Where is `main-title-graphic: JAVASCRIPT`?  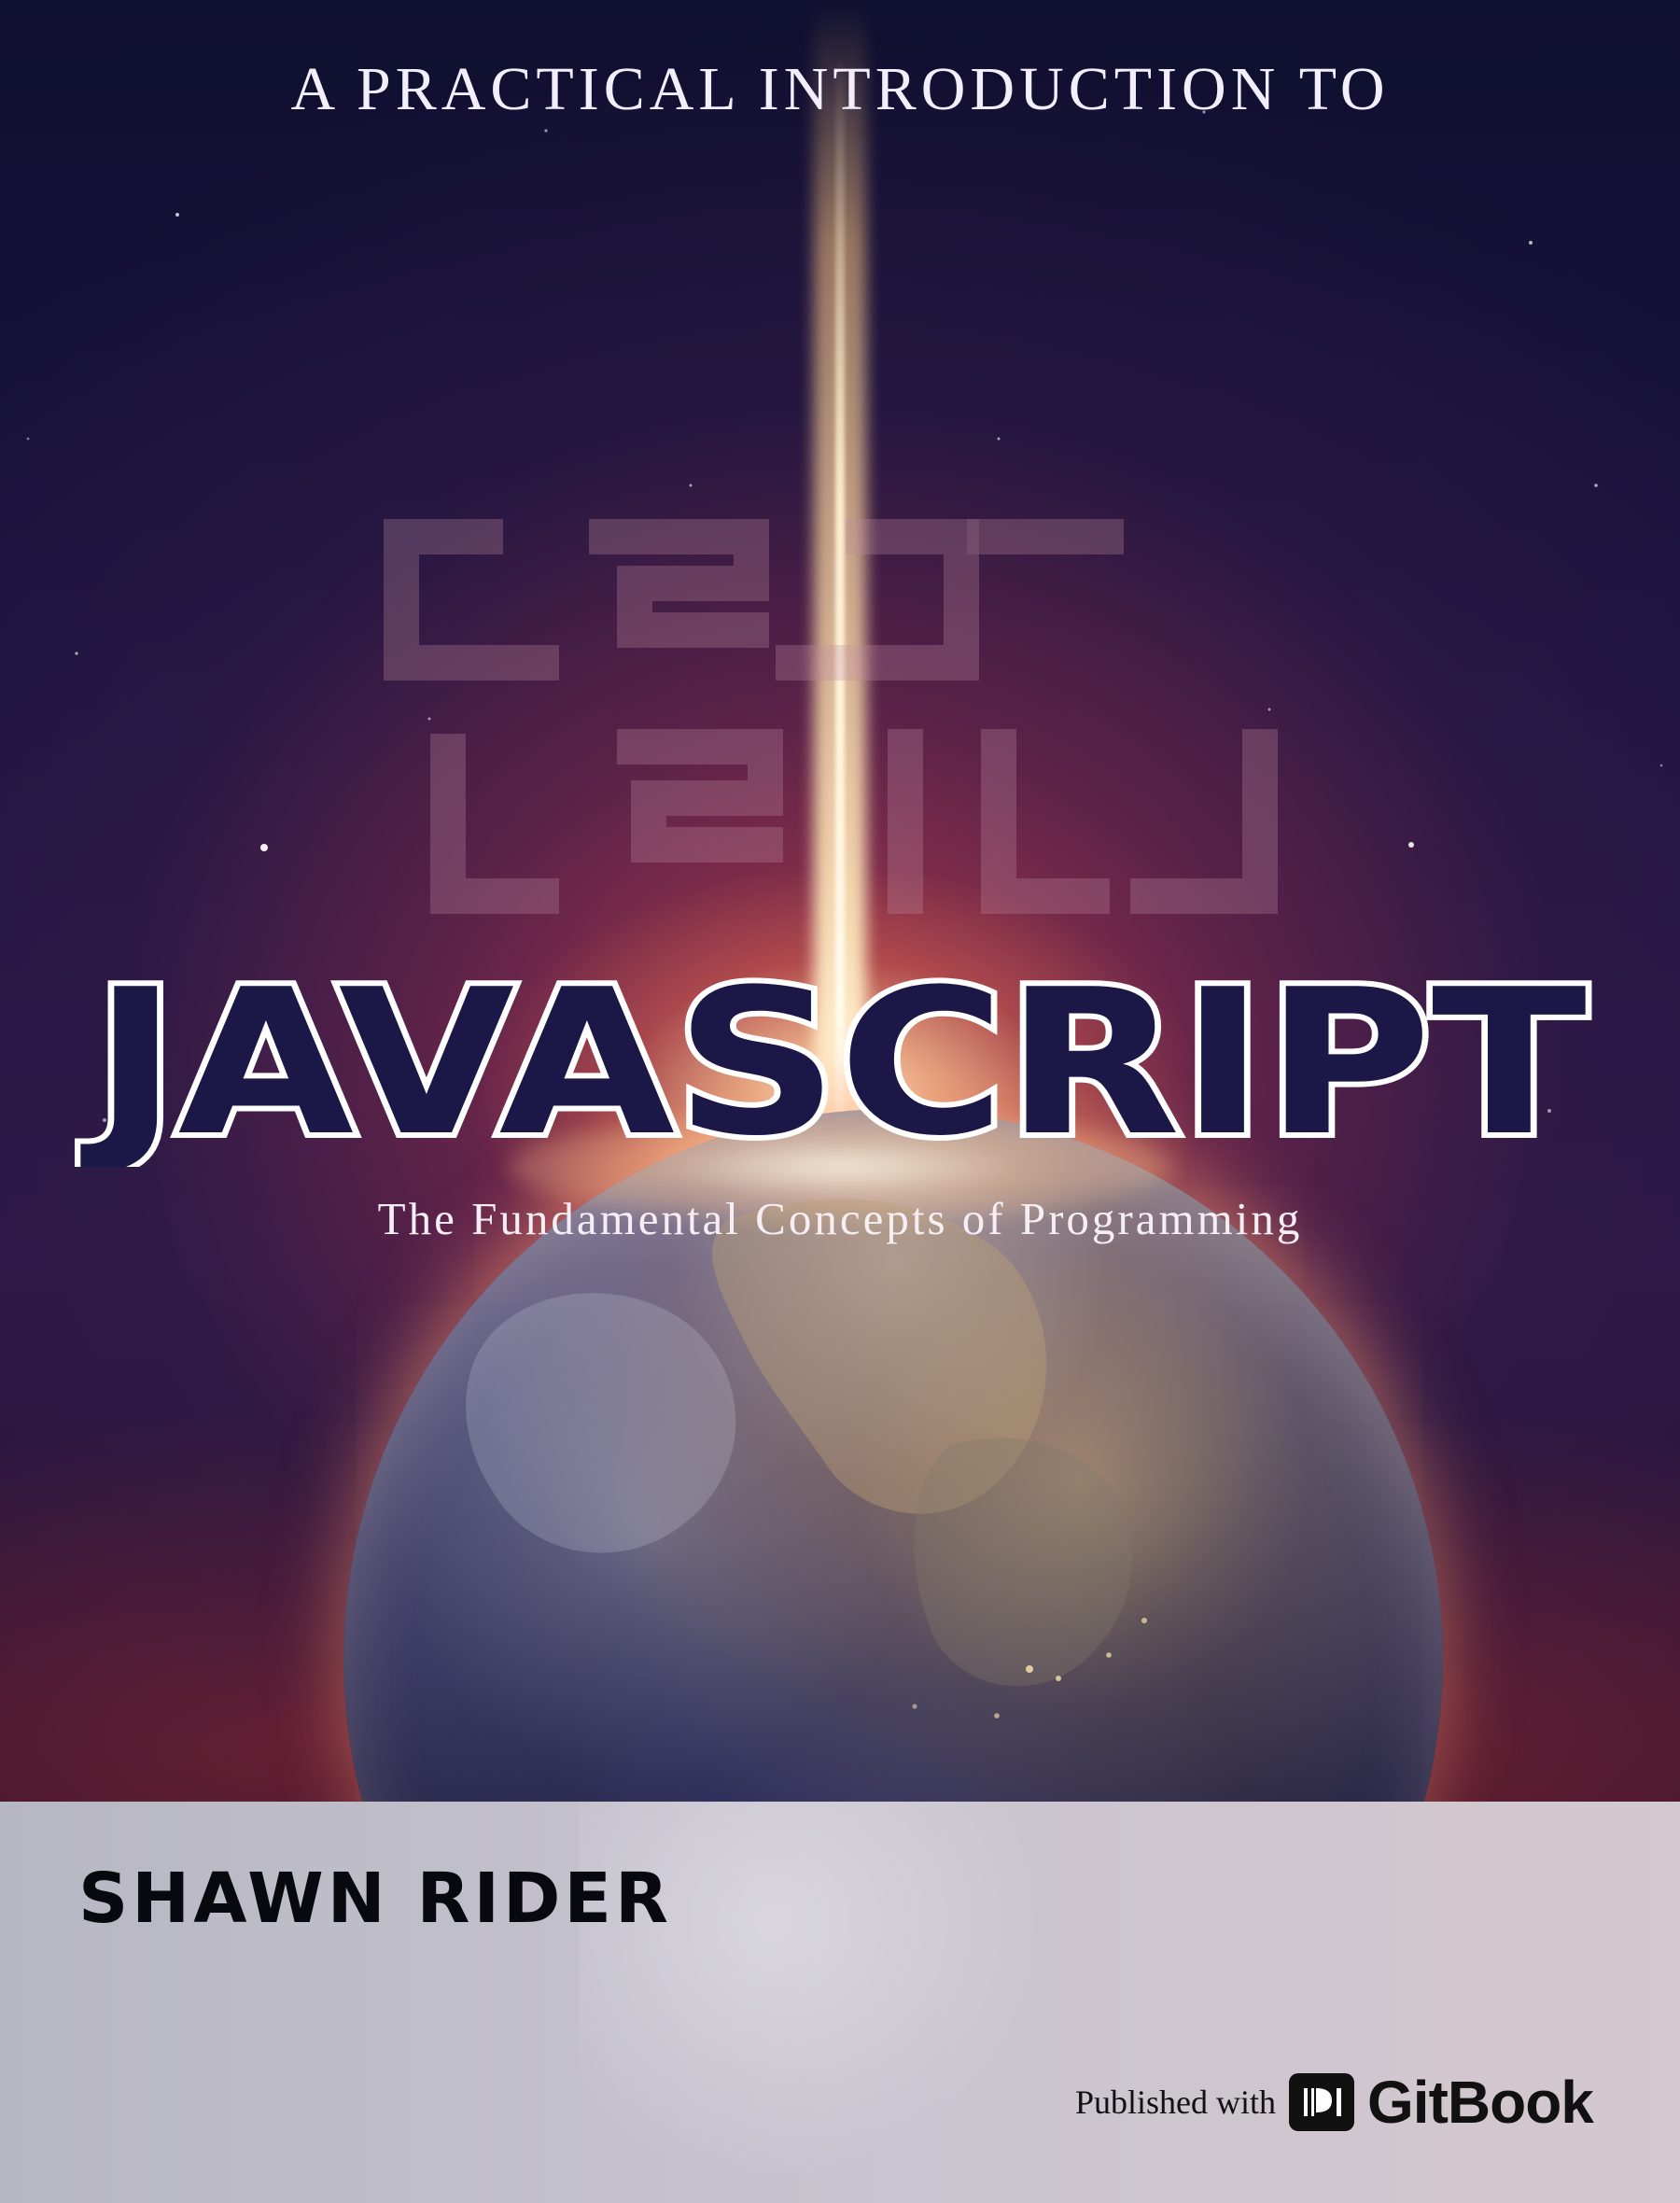
main-title-graphic: JAVASCRIPT is located at coordinates (840, 1052).